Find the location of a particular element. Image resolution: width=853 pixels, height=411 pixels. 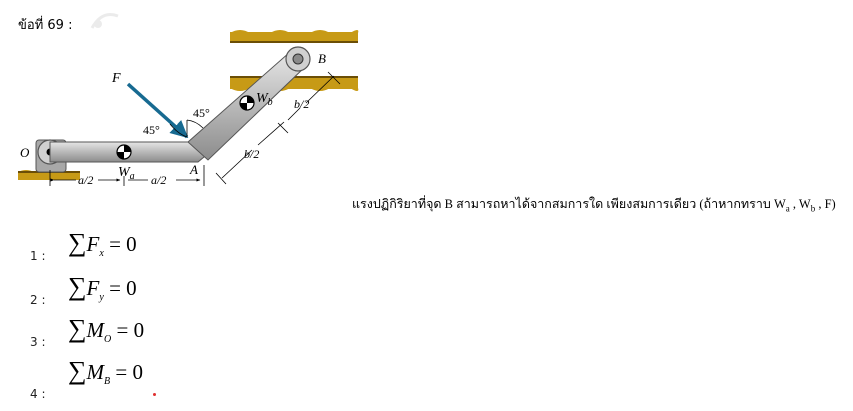

red-dot-mark is located at coordinates (154, 394).